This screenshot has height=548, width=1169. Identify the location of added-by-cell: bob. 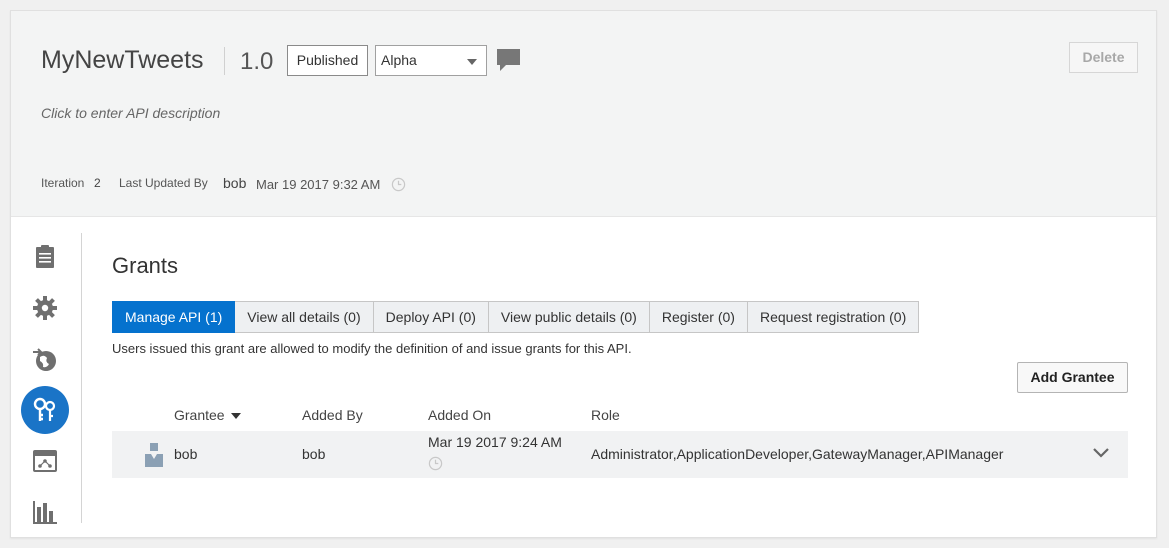
(314, 454).